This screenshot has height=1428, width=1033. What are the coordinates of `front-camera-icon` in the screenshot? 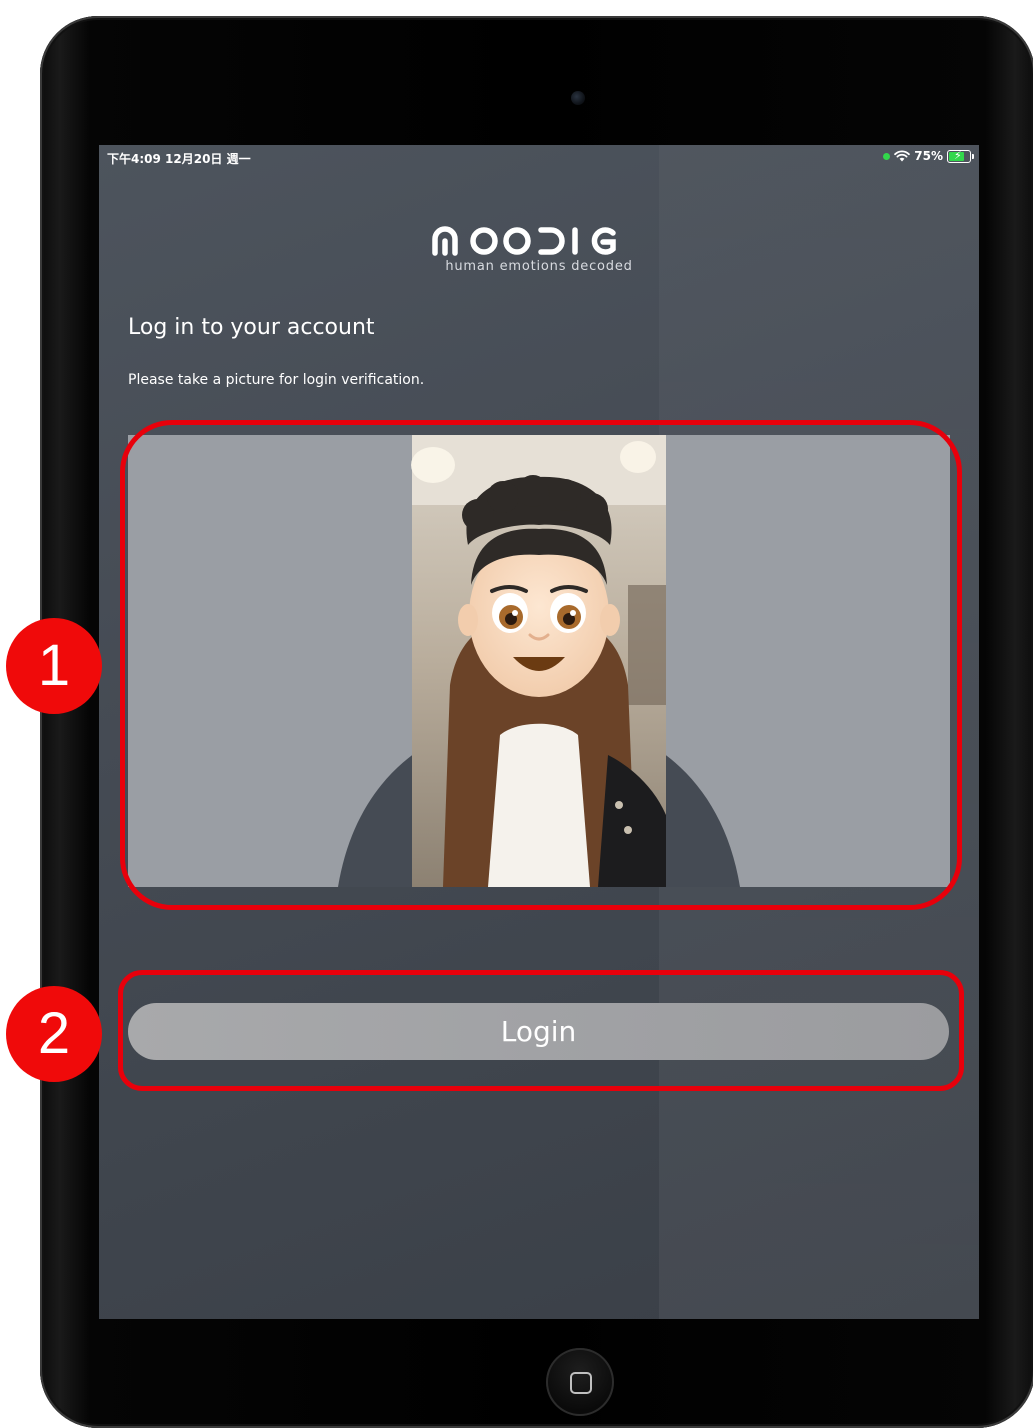 It's located at (578, 98).